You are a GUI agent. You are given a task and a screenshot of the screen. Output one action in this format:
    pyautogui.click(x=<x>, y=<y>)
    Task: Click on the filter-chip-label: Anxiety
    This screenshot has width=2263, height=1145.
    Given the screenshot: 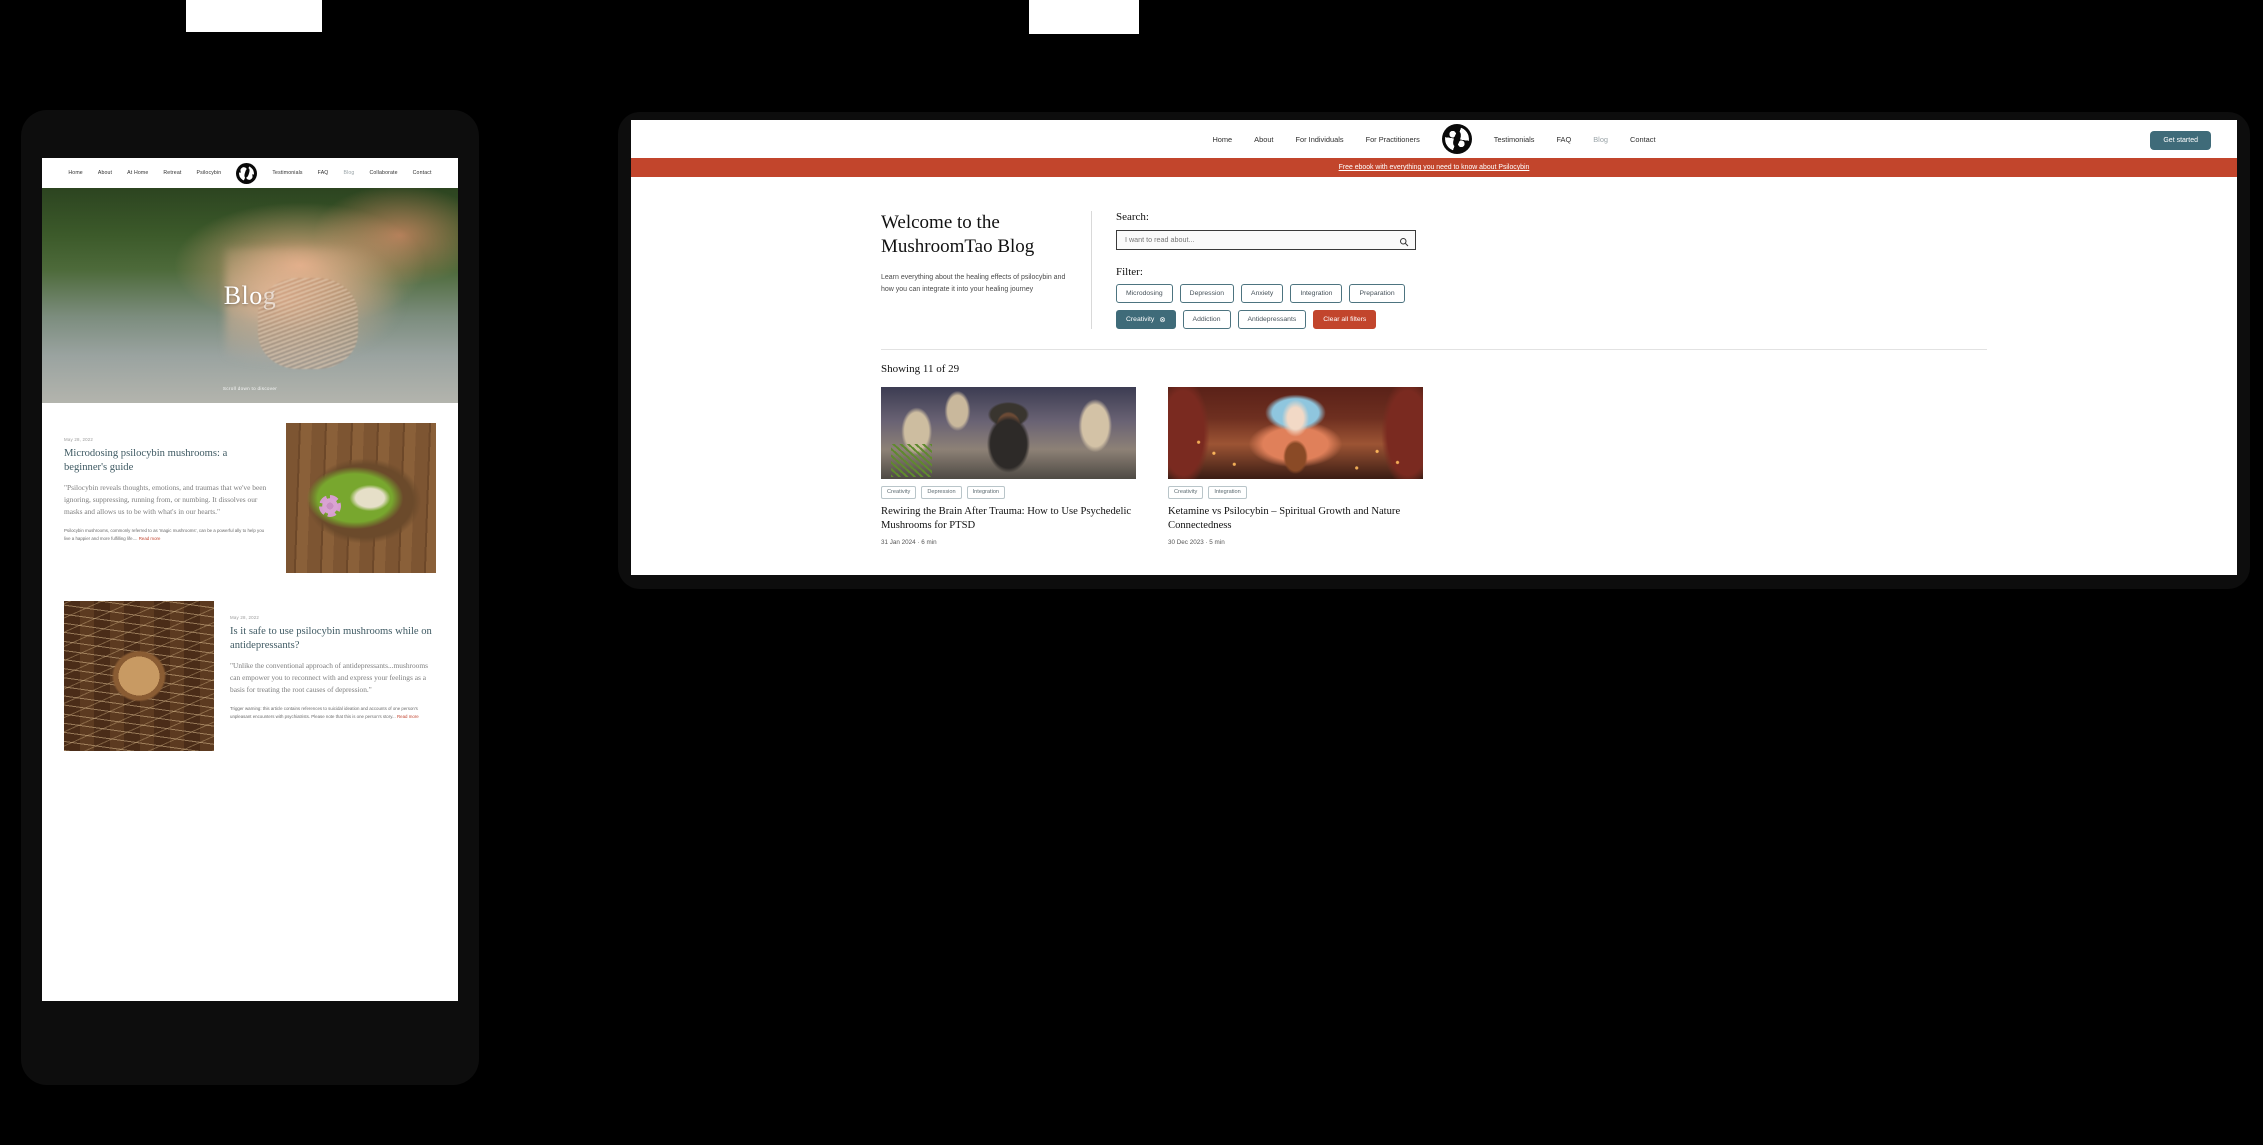 What is the action you would take?
    pyautogui.click(x=1262, y=293)
    